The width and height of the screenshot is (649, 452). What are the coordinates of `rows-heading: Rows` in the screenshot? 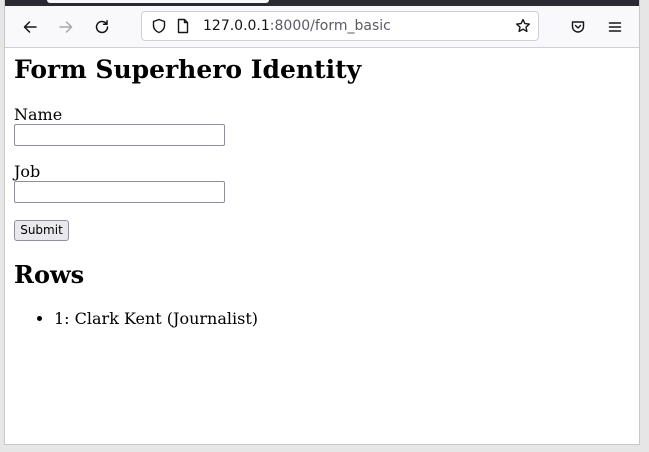 It's located at (49, 274).